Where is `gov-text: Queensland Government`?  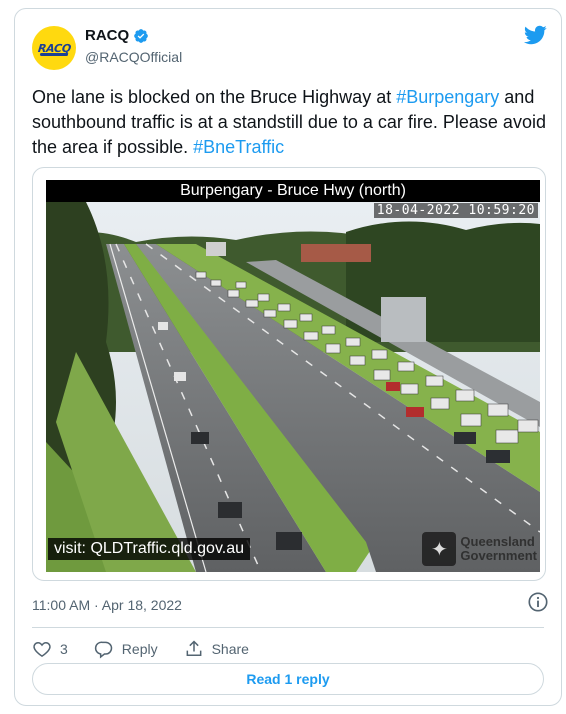
gov-text: Queensland Government is located at coordinates (498, 549).